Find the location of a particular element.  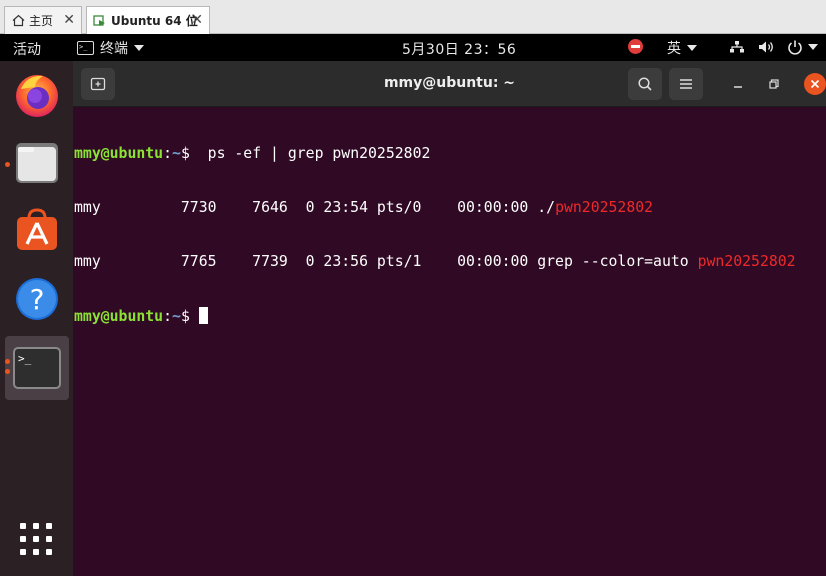

maximize-button is located at coordinates (774, 84).